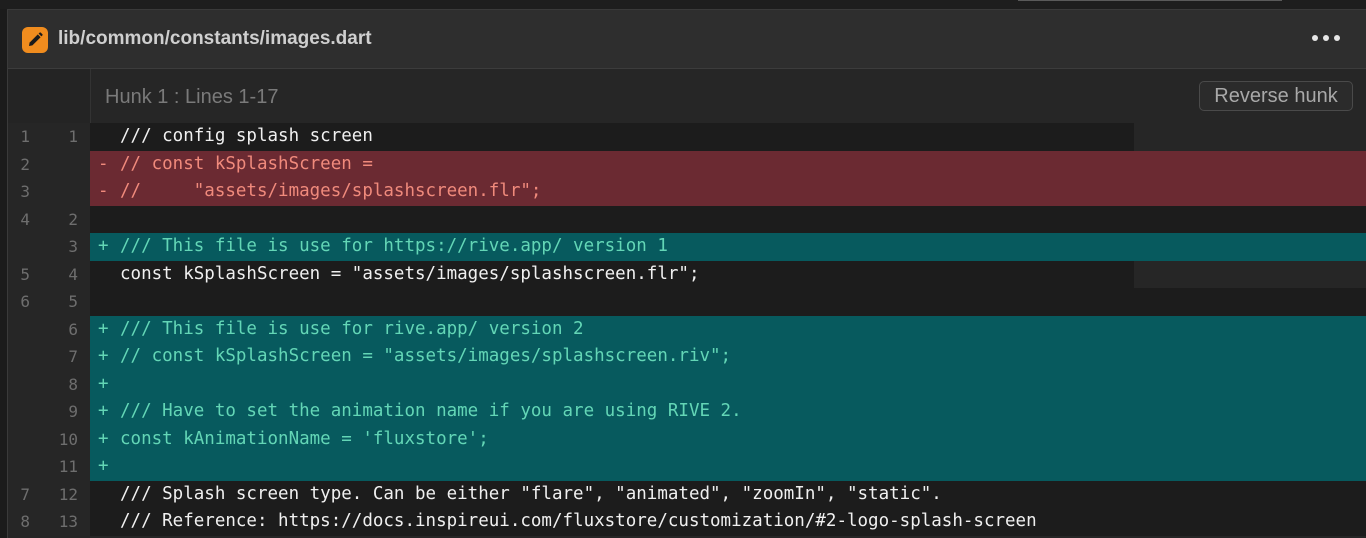  What do you see at coordinates (25, 301) in the screenshot?
I see `old-line-number: 6` at bounding box center [25, 301].